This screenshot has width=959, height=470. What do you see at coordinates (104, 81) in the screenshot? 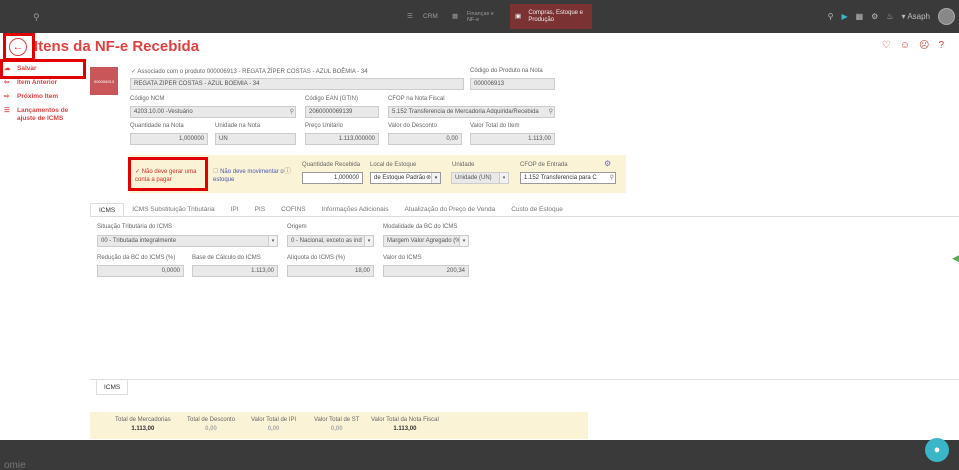
I see `product-thumbnail: 000006913` at bounding box center [104, 81].